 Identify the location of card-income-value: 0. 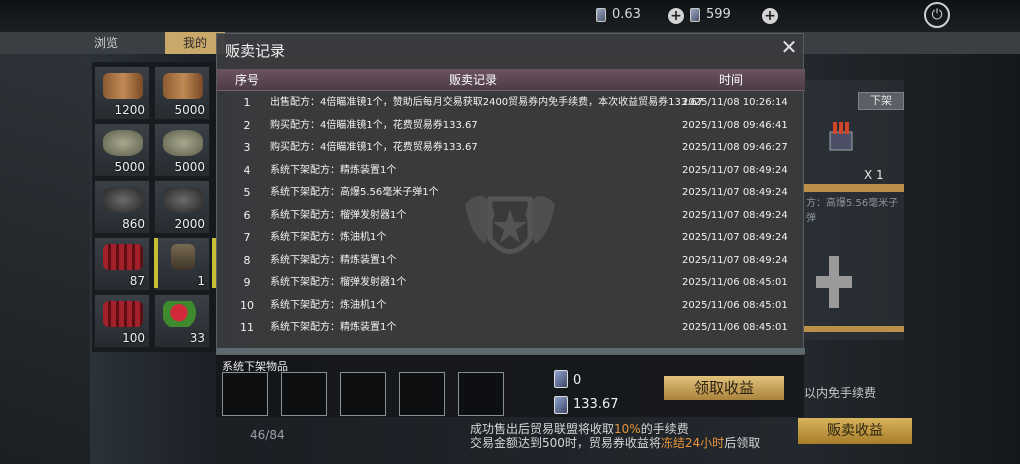
(577, 380).